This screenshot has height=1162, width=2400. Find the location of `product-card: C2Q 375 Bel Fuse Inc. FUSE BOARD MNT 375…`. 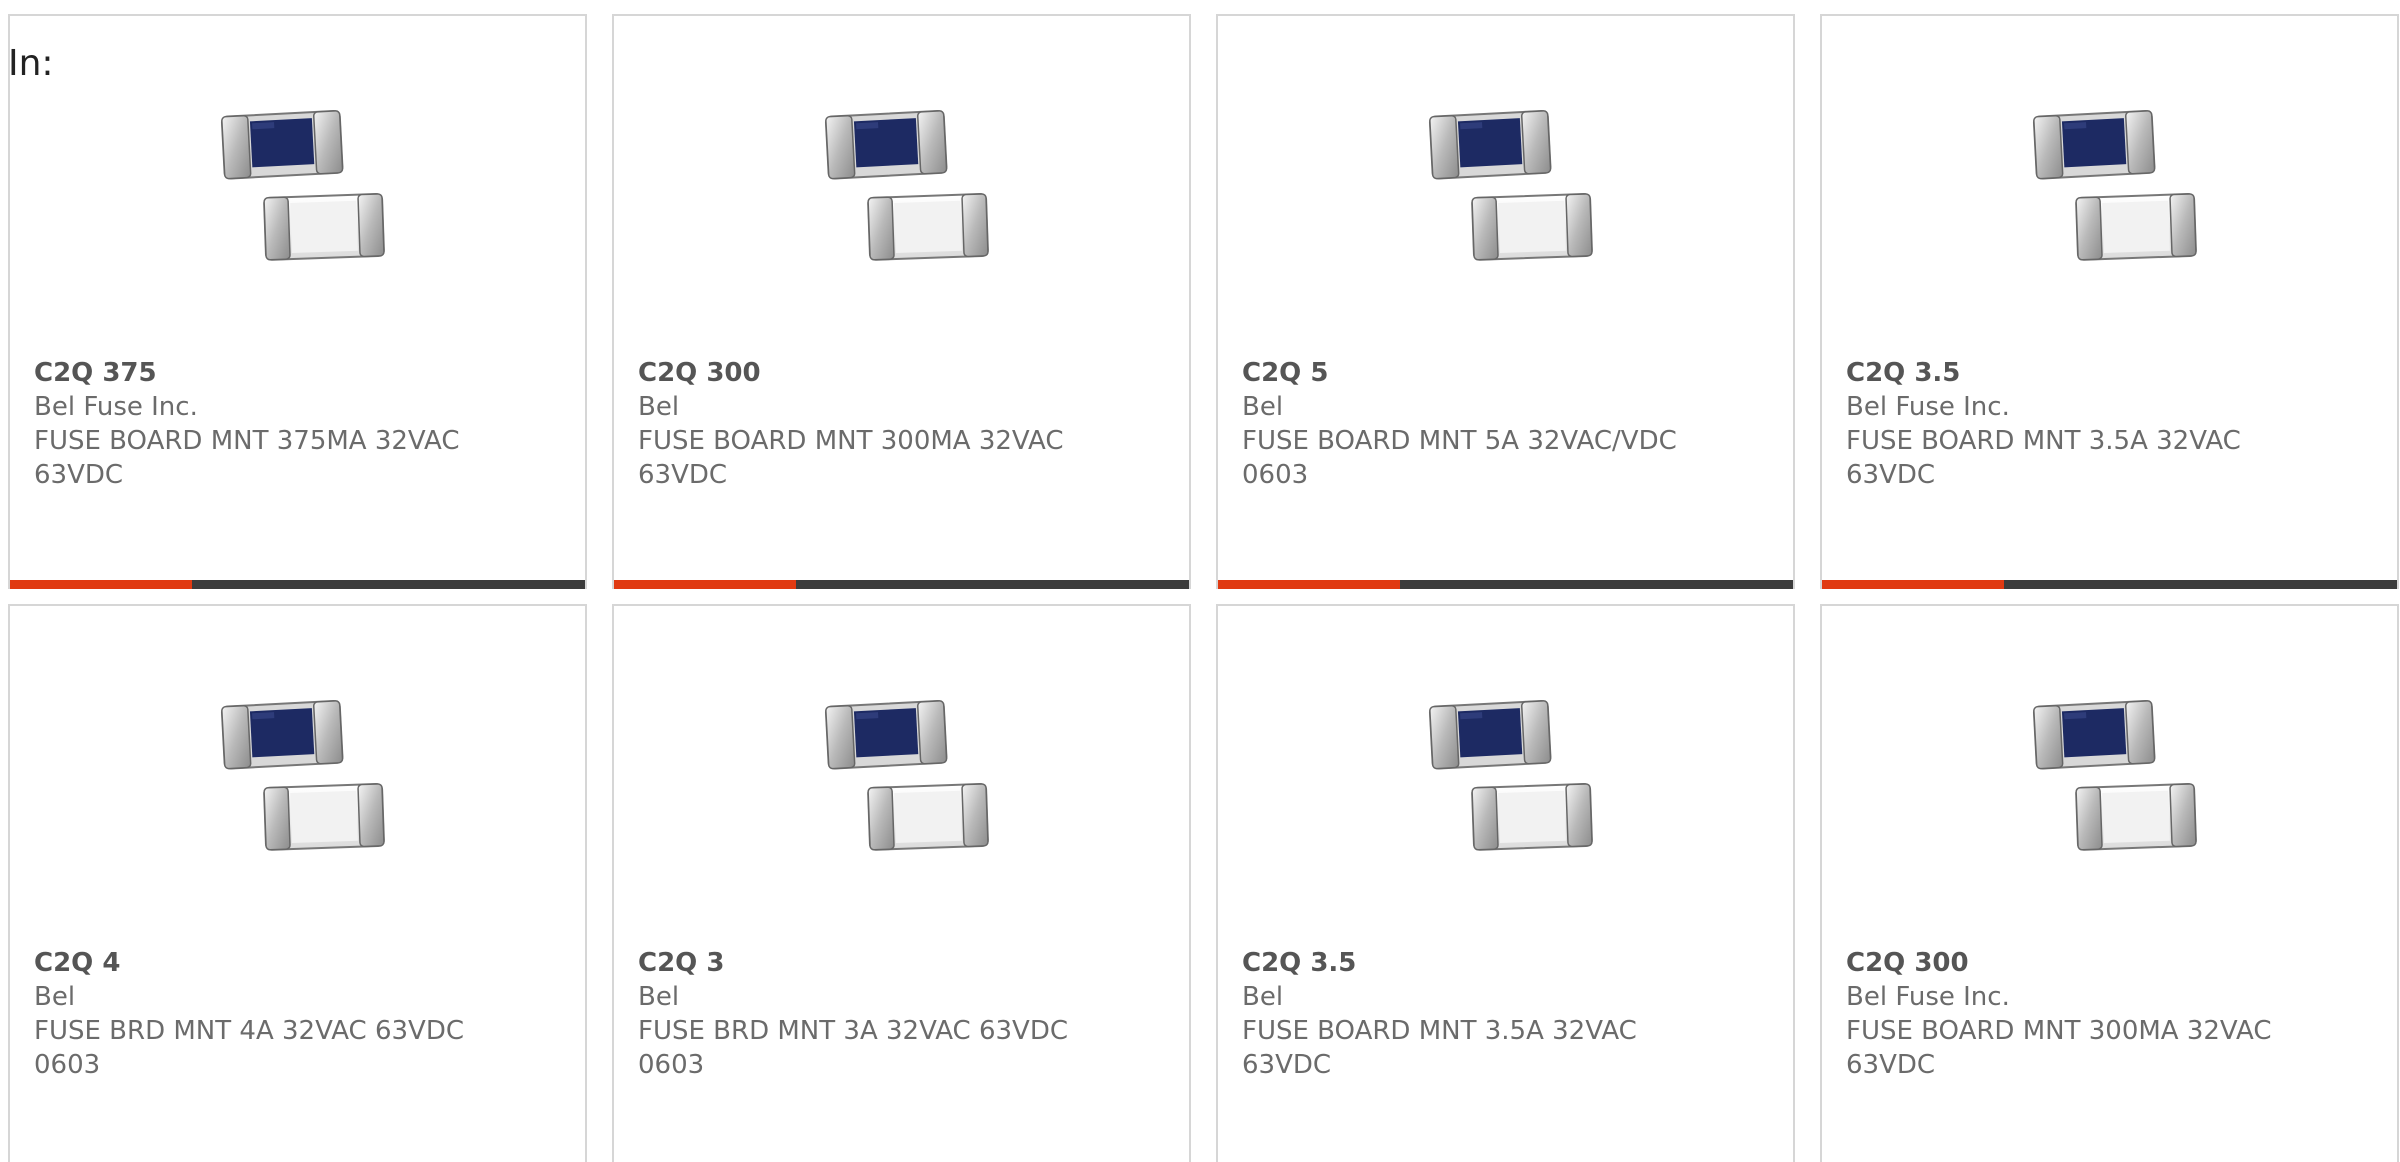

product-card: C2Q 375 Bel Fuse Inc. FUSE BOARD MNT 375… is located at coordinates (297, 301).